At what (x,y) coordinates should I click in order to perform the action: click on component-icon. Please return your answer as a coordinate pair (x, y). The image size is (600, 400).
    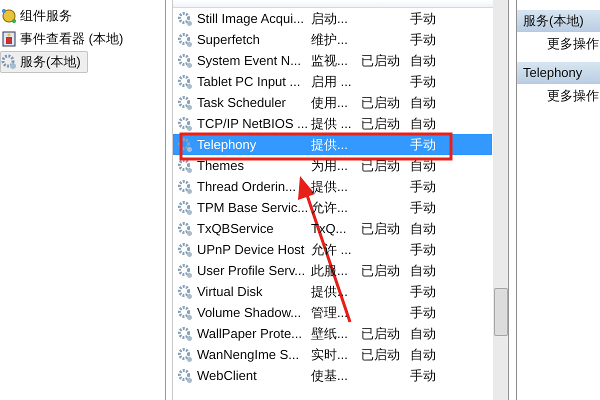
    Looking at the image, I should click on (9, 16).